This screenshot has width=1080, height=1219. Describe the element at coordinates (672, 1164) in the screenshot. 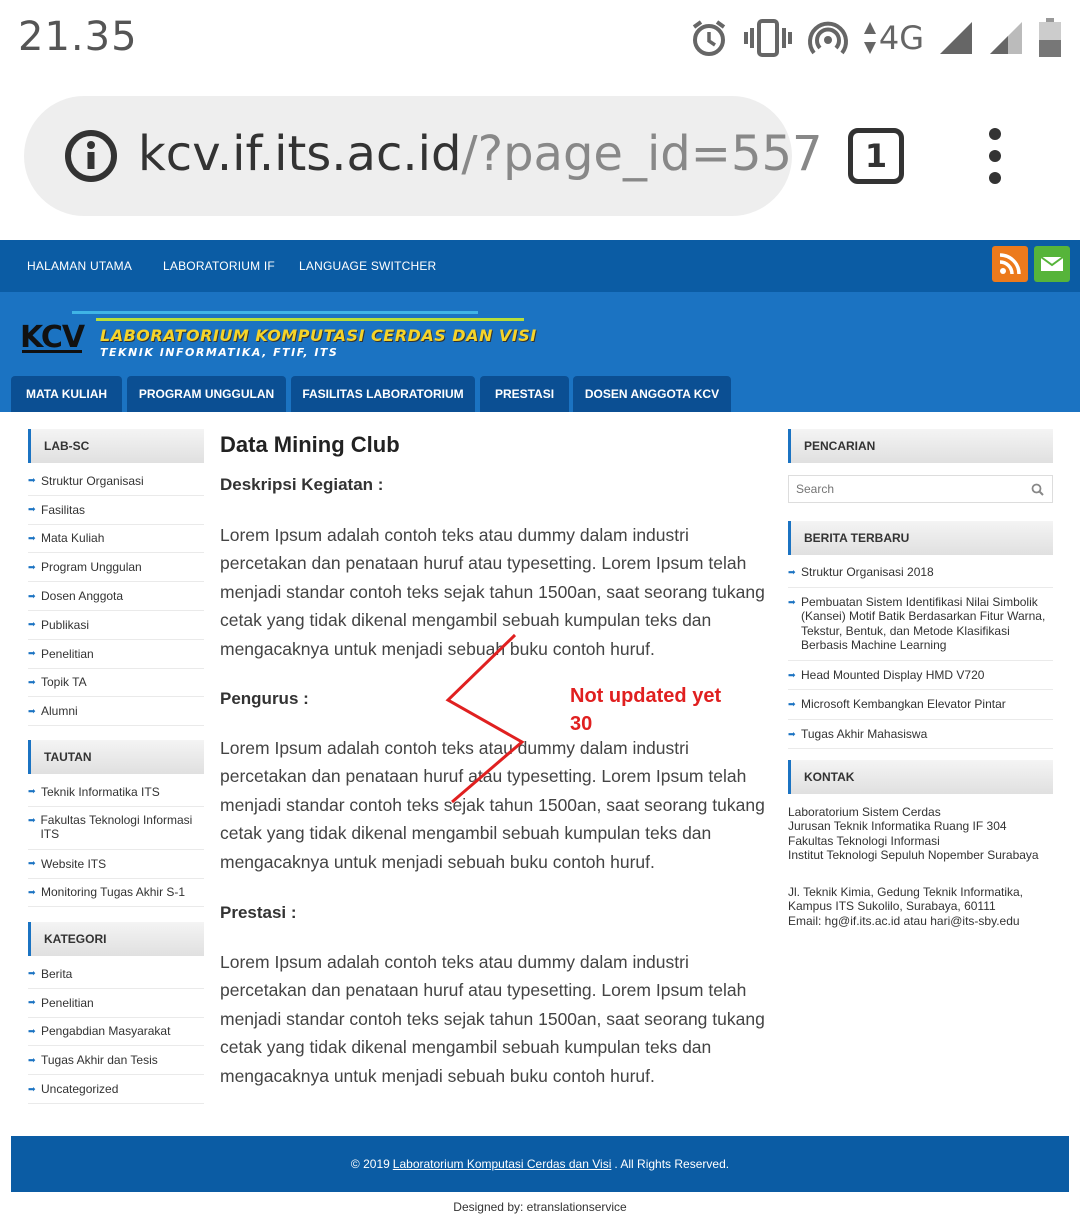

I see `copyright-suffix: . All Rights Reserved.` at that location.